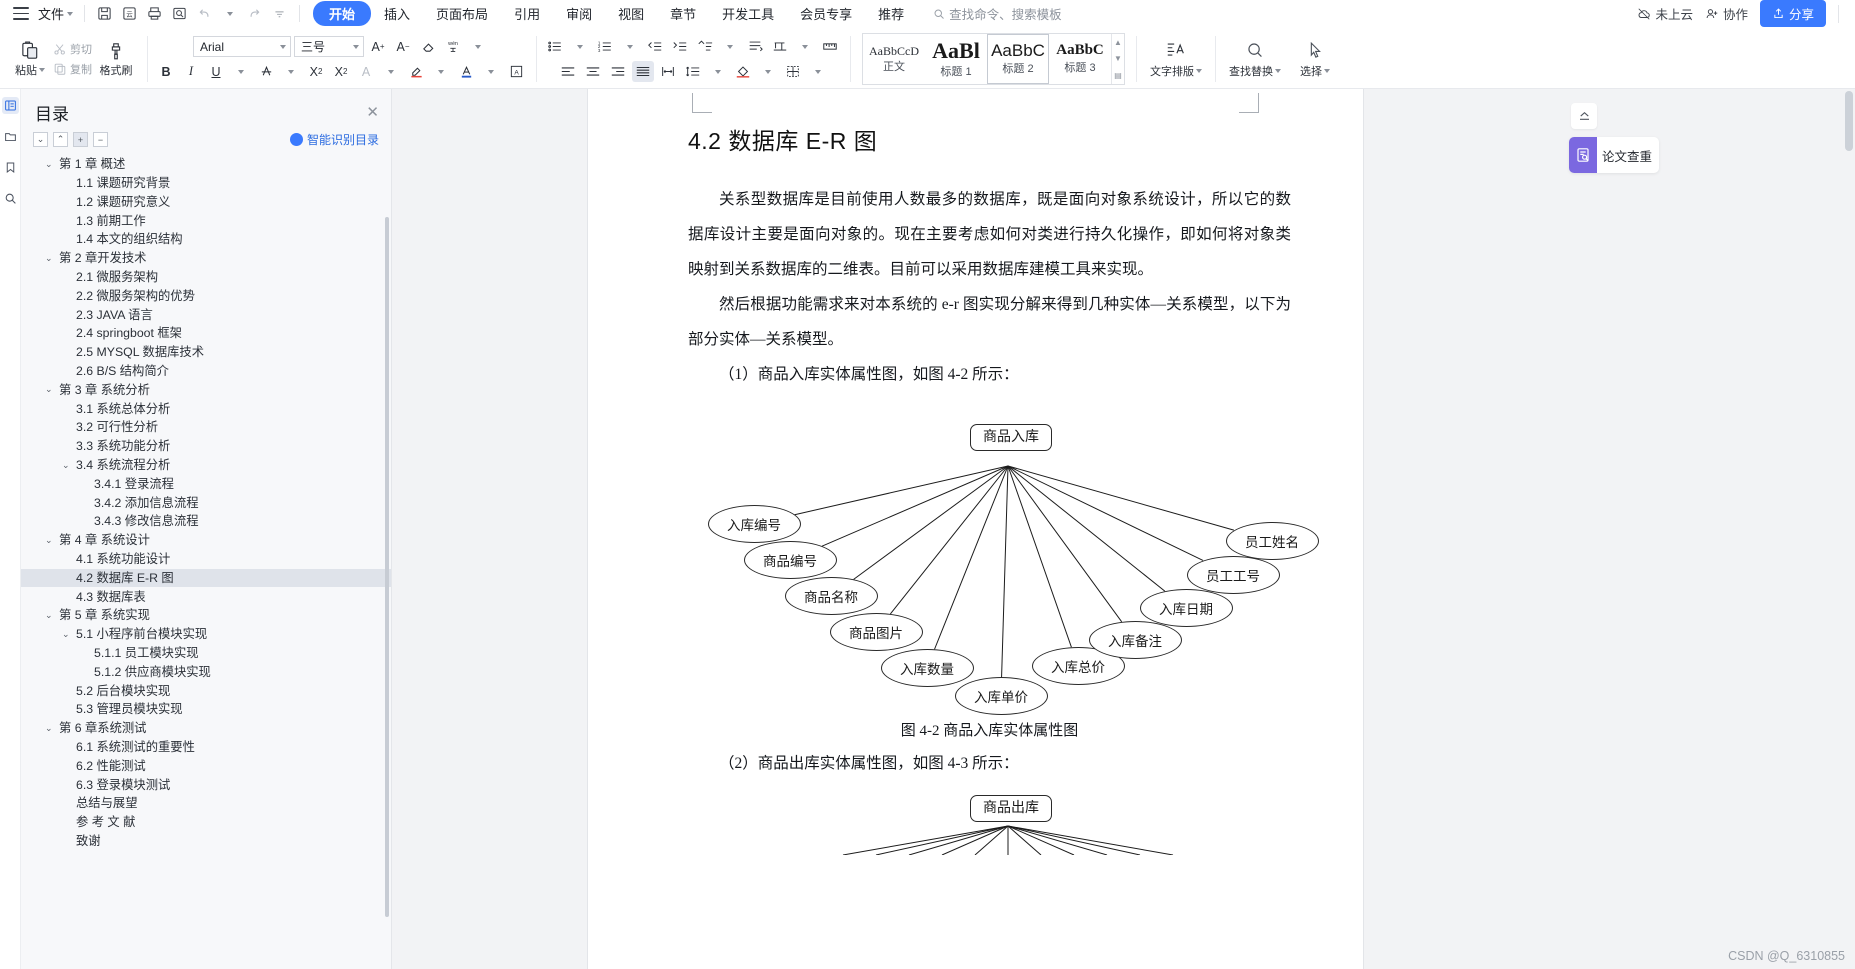 This screenshot has height=969, width=1855. What do you see at coordinates (630, 46) in the screenshot?
I see `numbered-list-dropdown` at bounding box center [630, 46].